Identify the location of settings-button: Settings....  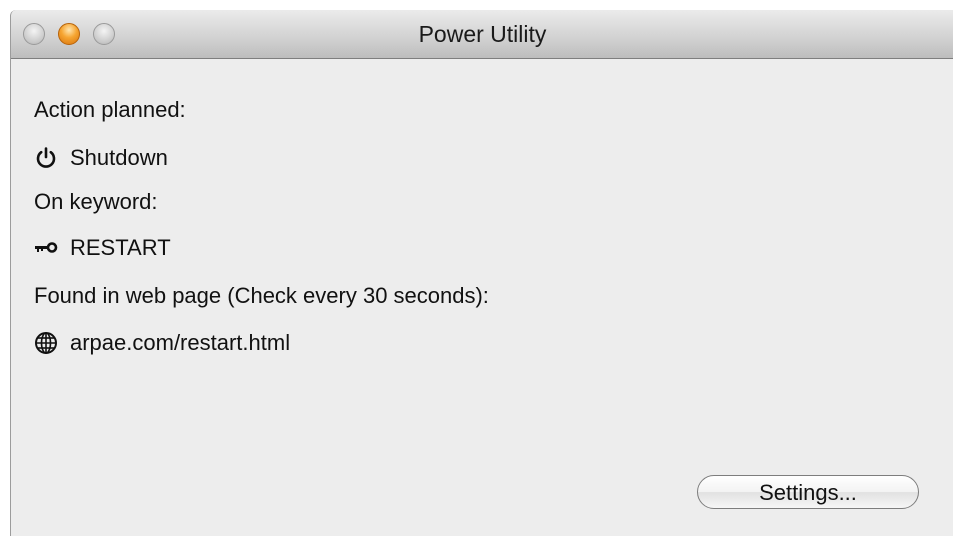
(808, 492).